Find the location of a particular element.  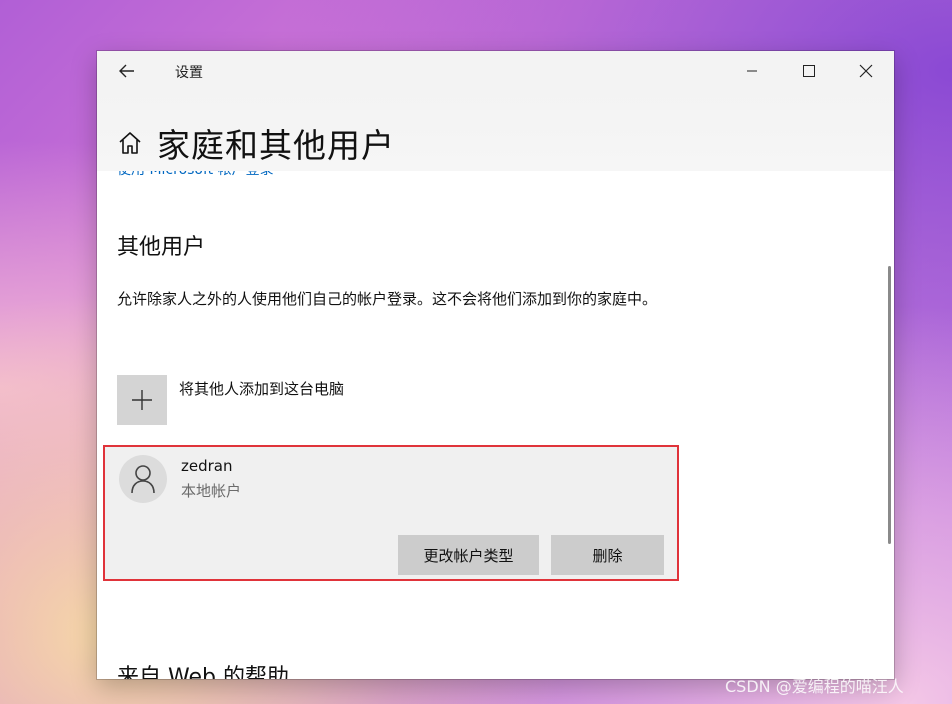

person-icon is located at coordinates (143, 479).